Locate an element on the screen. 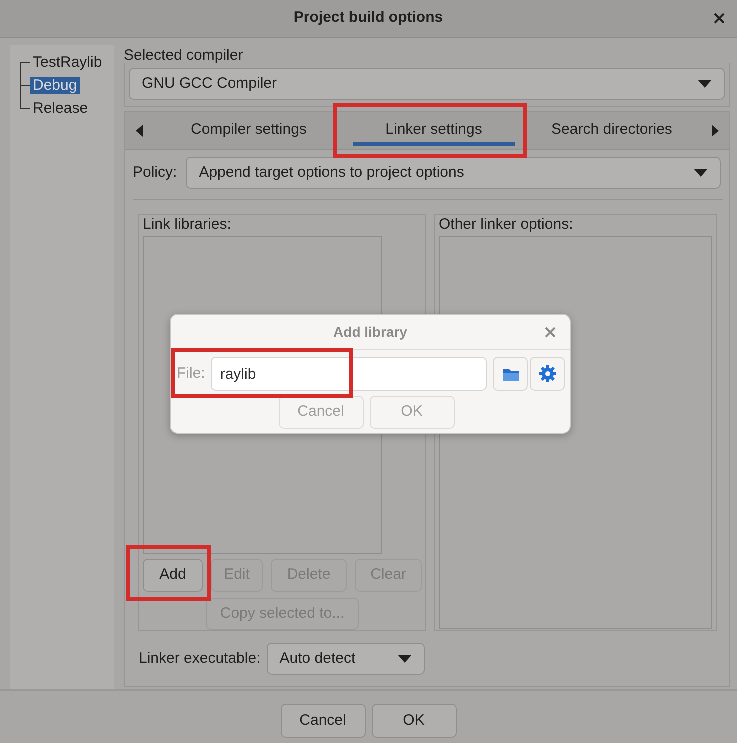 The width and height of the screenshot is (737, 743). tree-item: Release is located at coordinates (61, 108).